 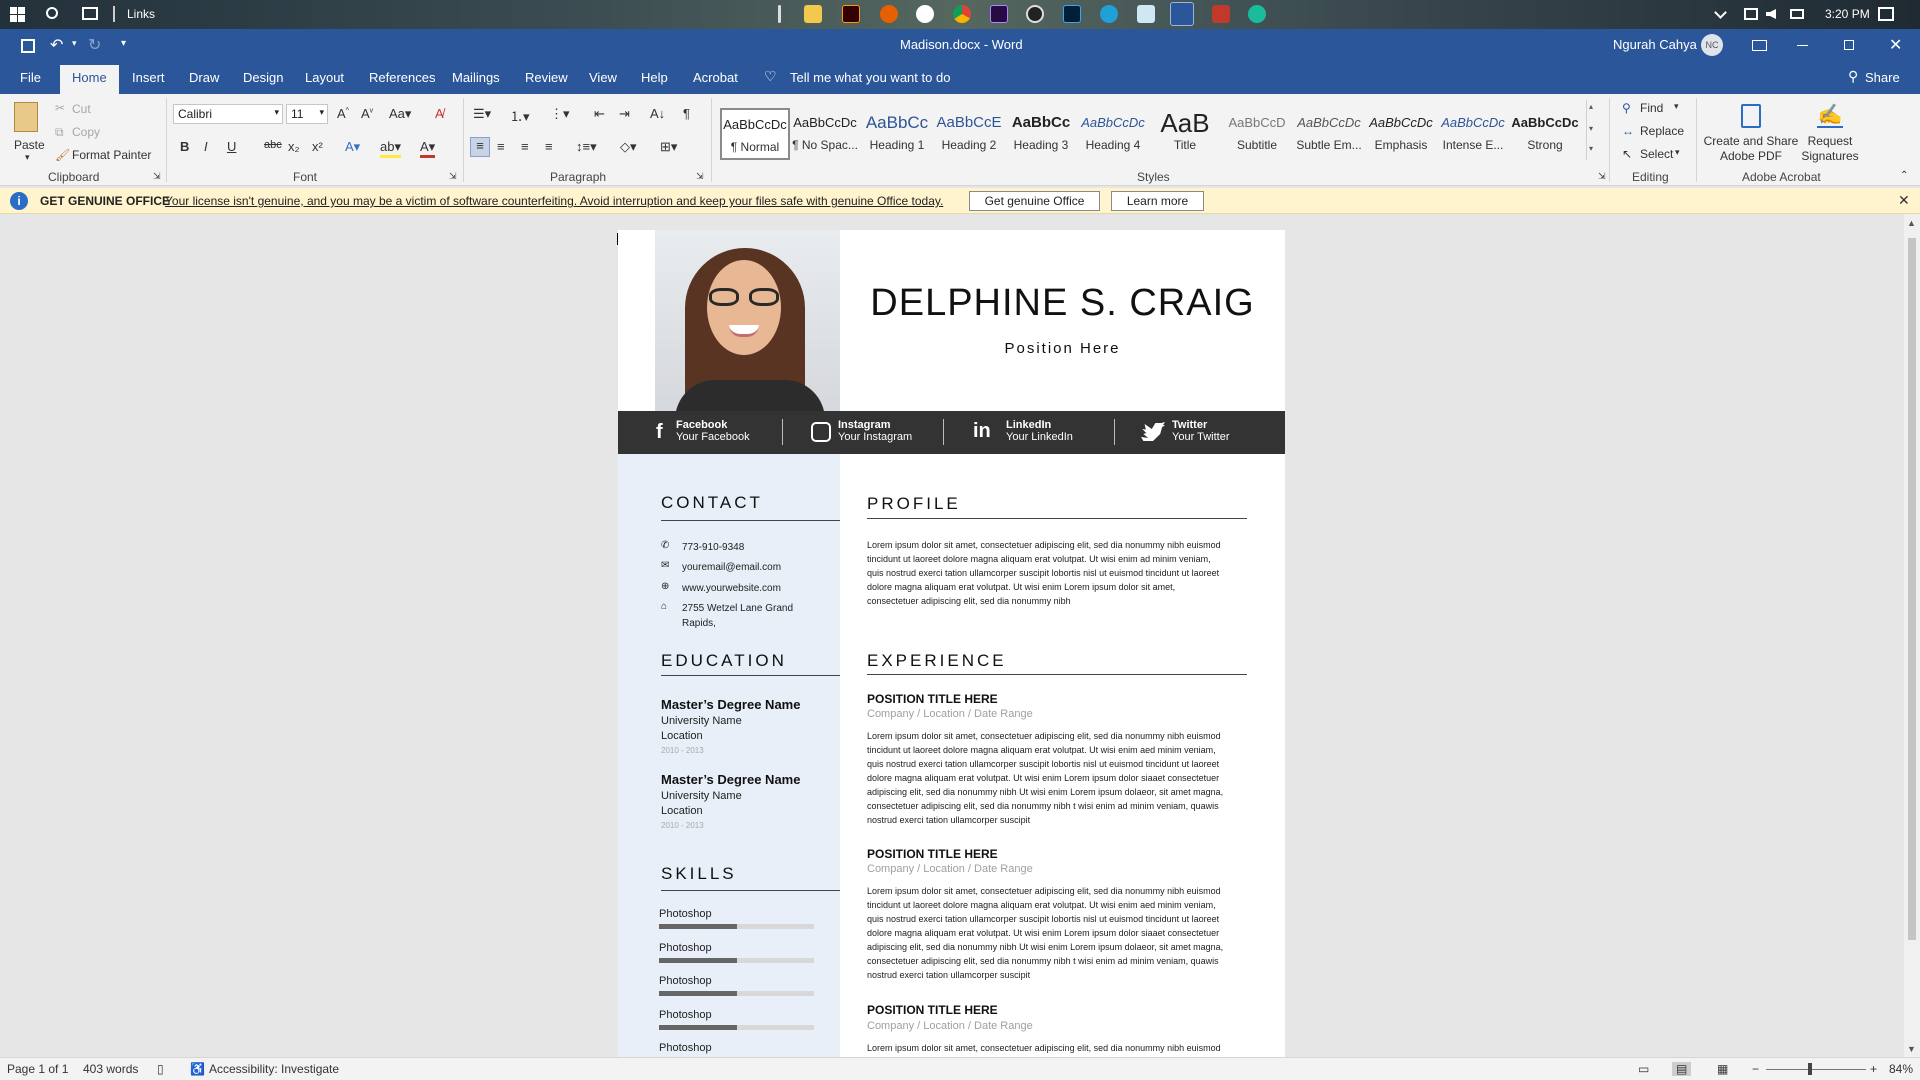 I want to click on font-name-select: Calibri ▾, so click(x=228, y=114).